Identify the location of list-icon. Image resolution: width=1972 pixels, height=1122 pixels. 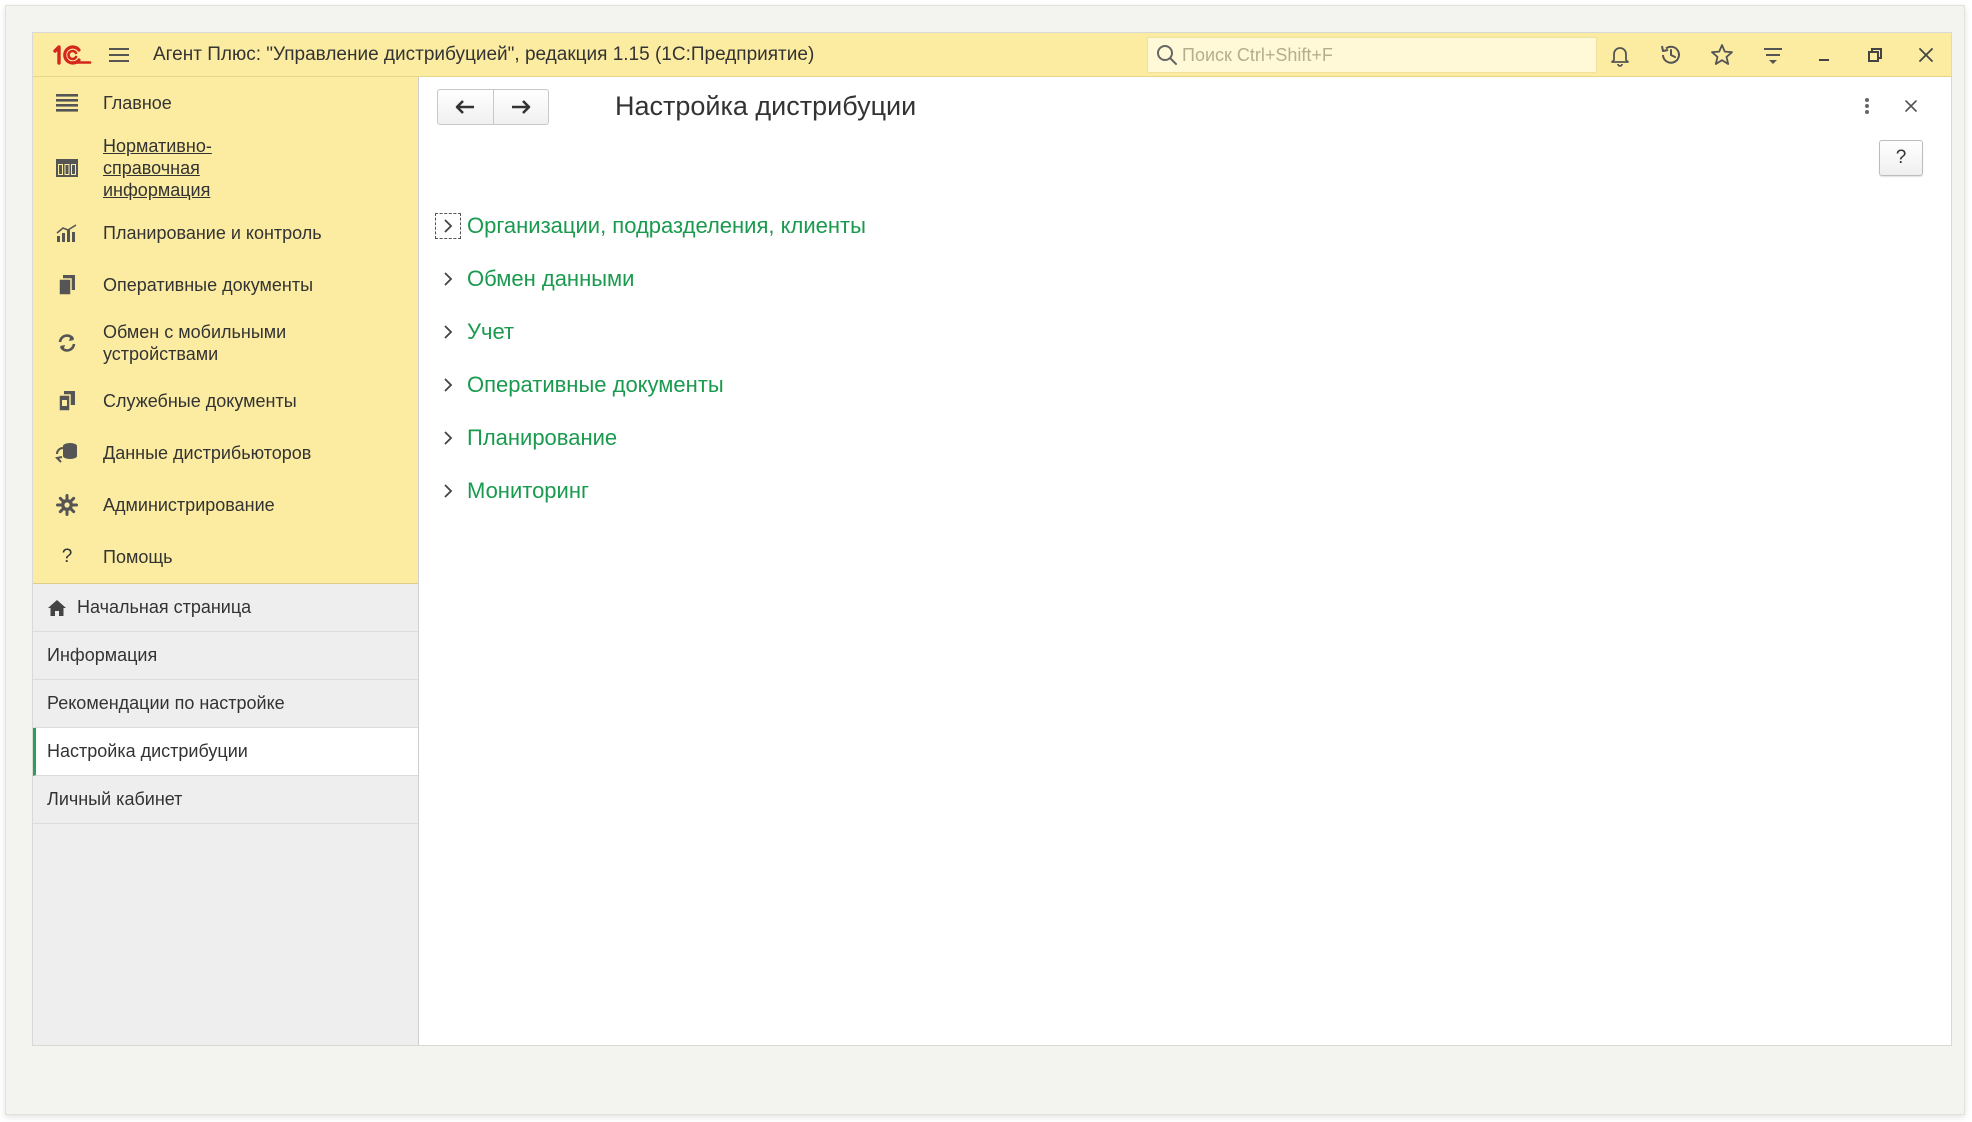
(67, 103).